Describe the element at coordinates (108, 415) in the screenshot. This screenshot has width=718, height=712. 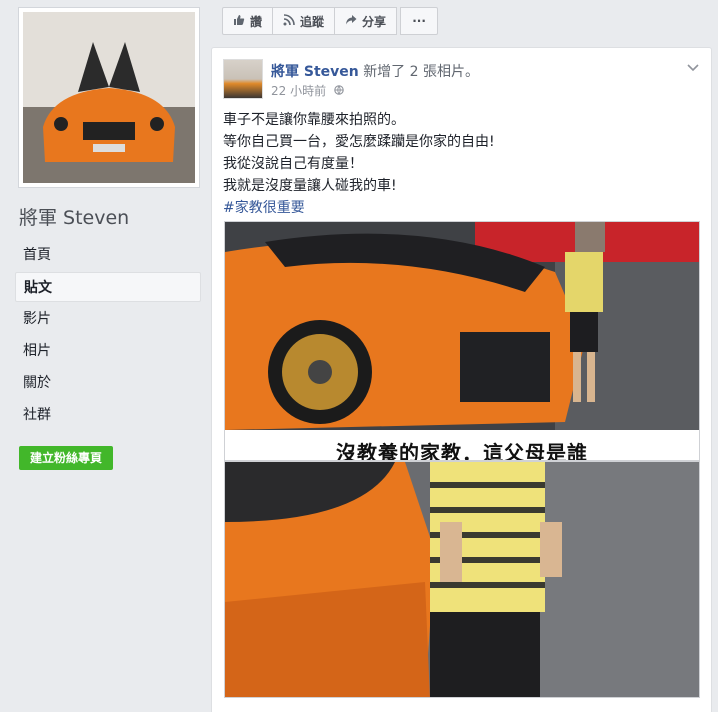
I see `sidebar-item-community: 社群` at that location.